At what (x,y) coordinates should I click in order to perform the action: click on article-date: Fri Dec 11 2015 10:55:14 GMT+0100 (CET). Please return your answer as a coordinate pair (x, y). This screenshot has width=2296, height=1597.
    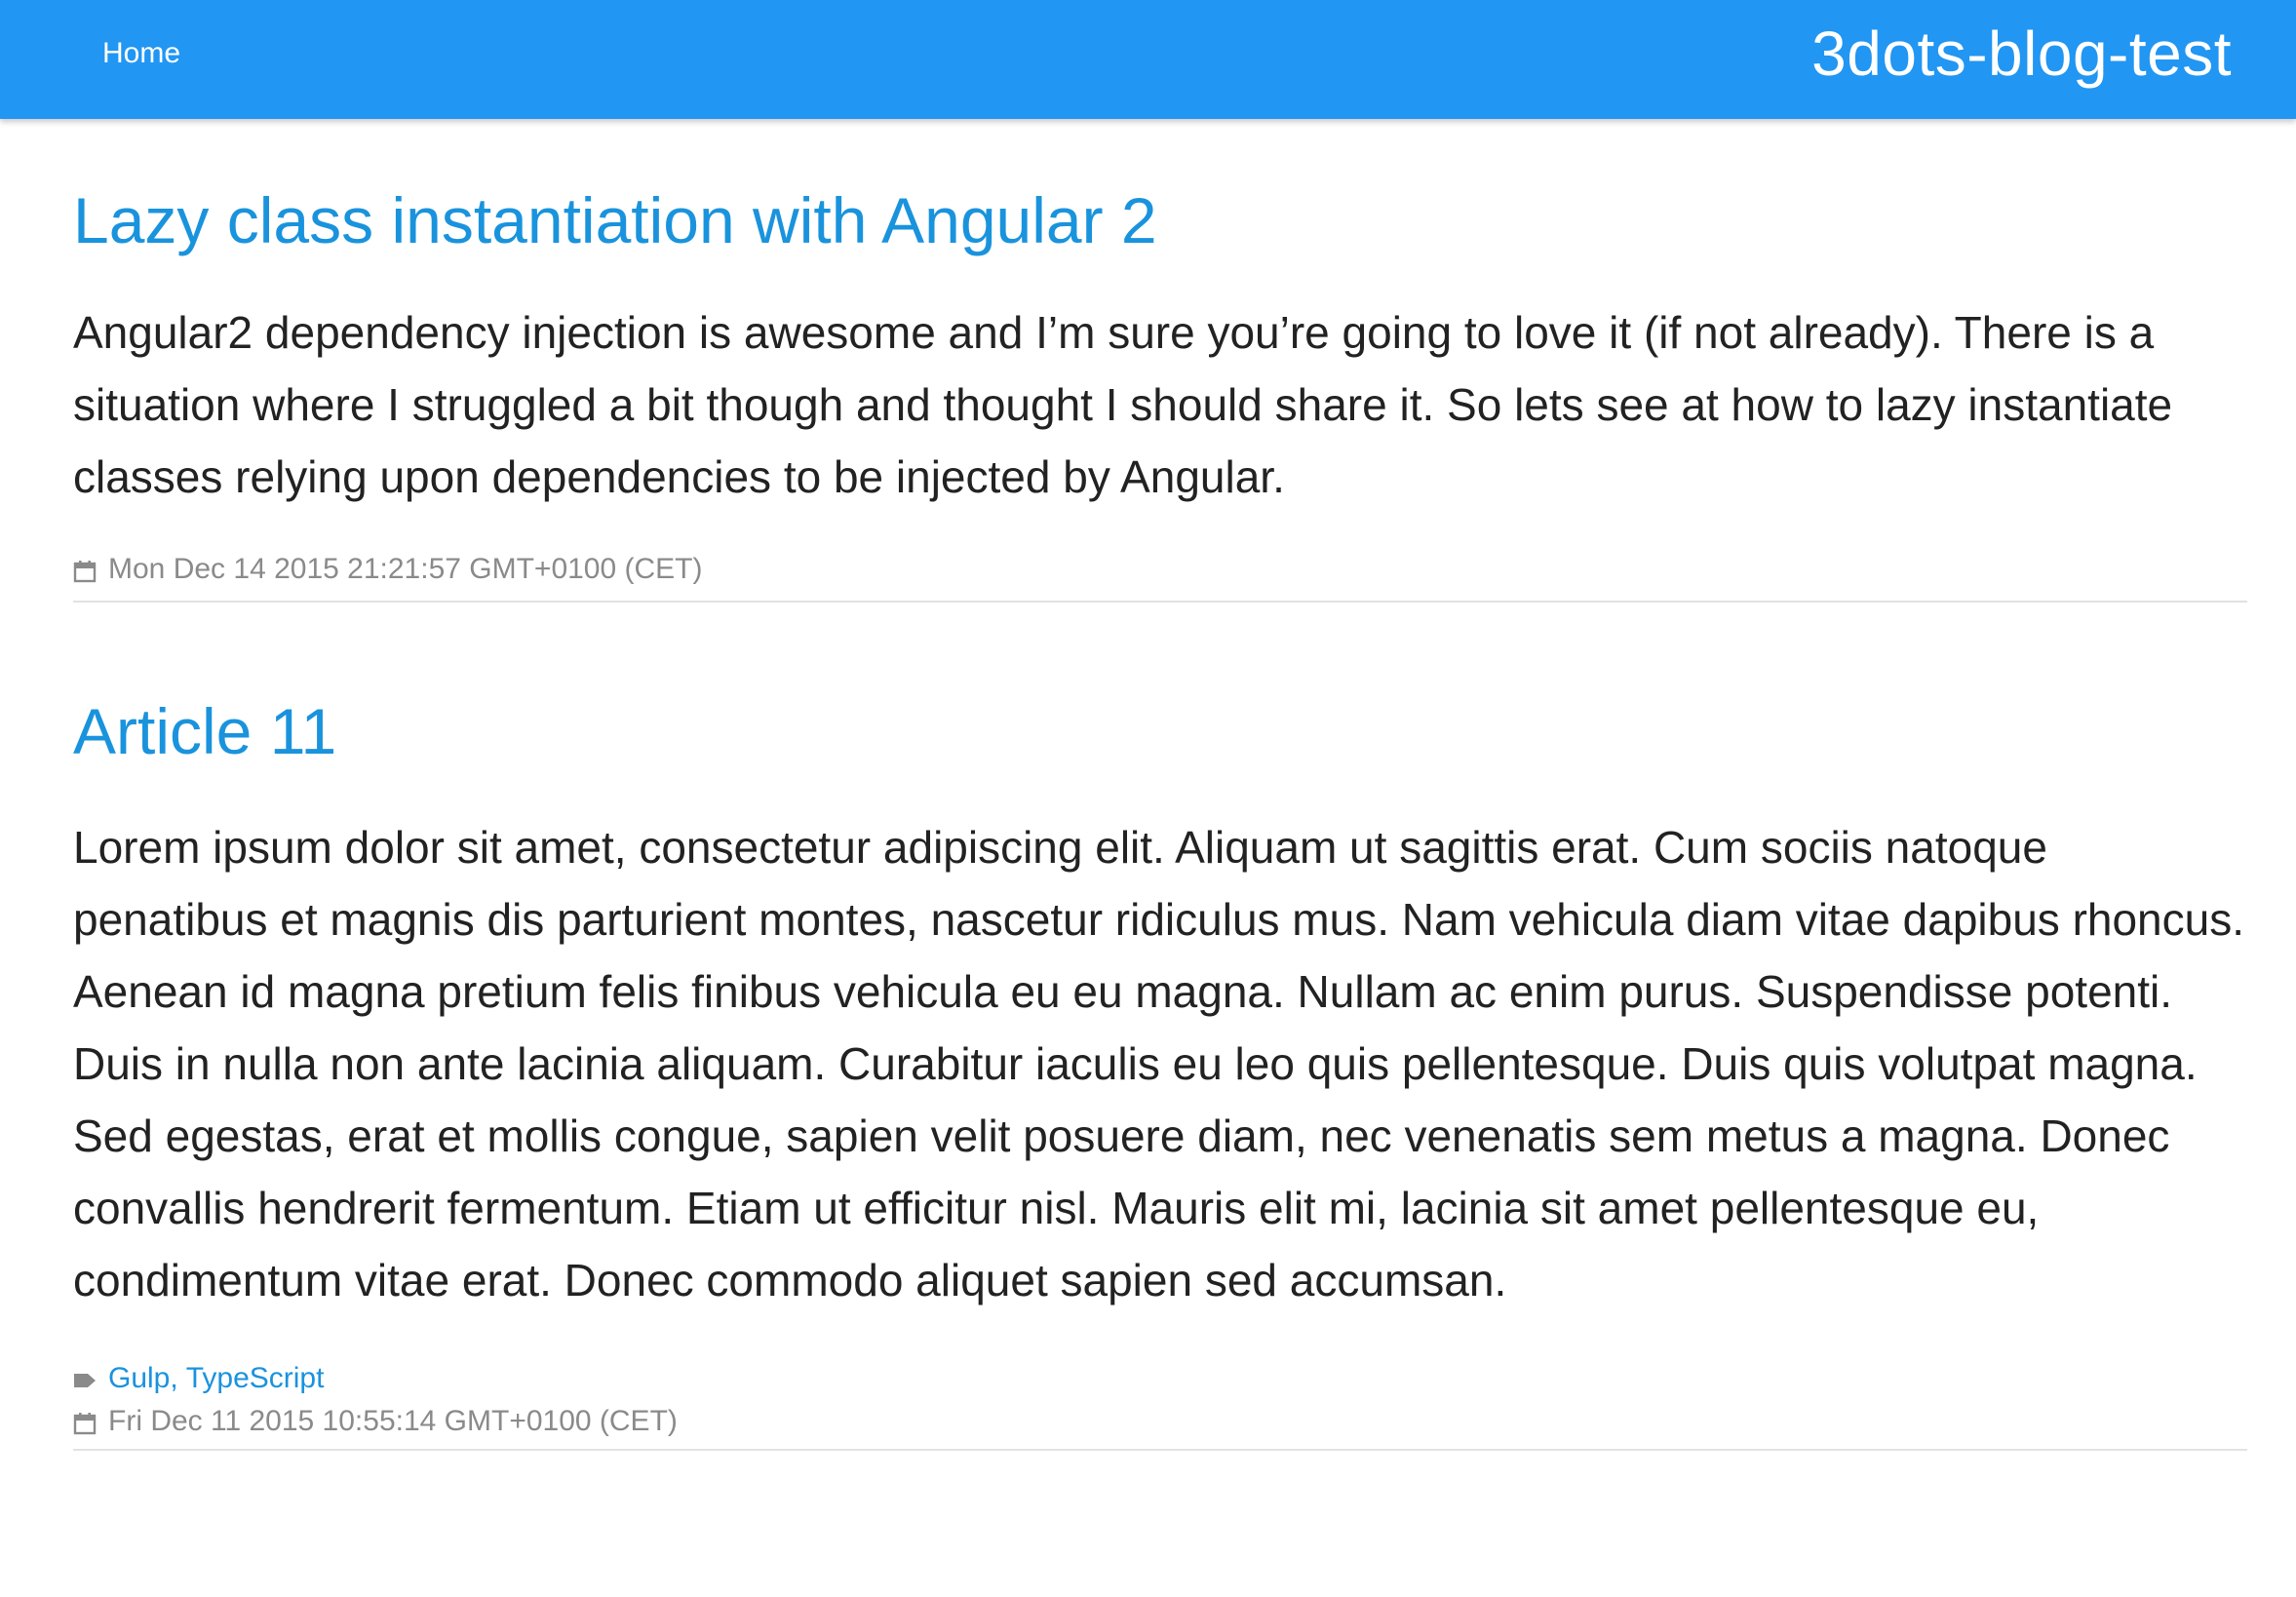
    Looking at the image, I should click on (1160, 1421).